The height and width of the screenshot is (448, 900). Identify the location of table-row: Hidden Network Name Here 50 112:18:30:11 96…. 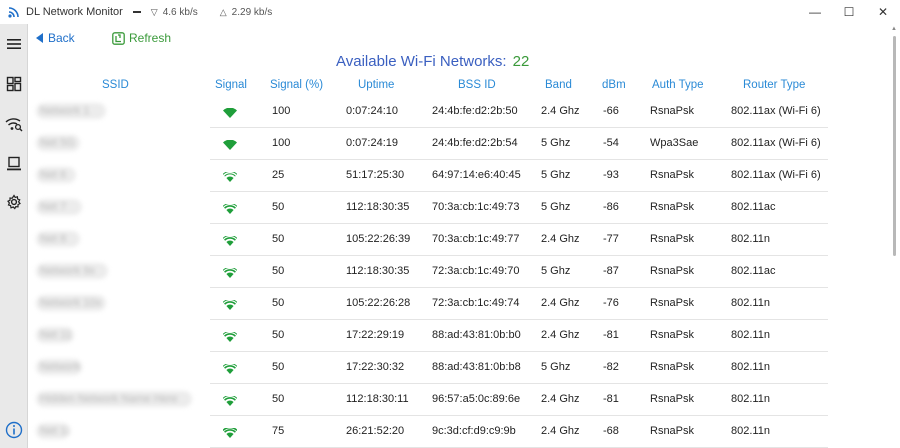
(432, 400).